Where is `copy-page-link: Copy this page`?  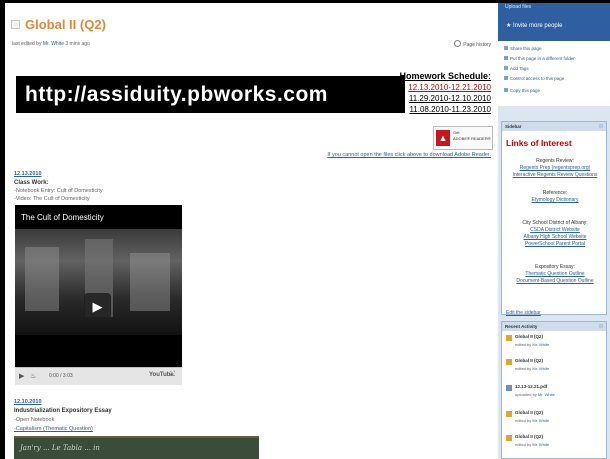 copy-page-link: Copy this page is located at coordinates (522, 90).